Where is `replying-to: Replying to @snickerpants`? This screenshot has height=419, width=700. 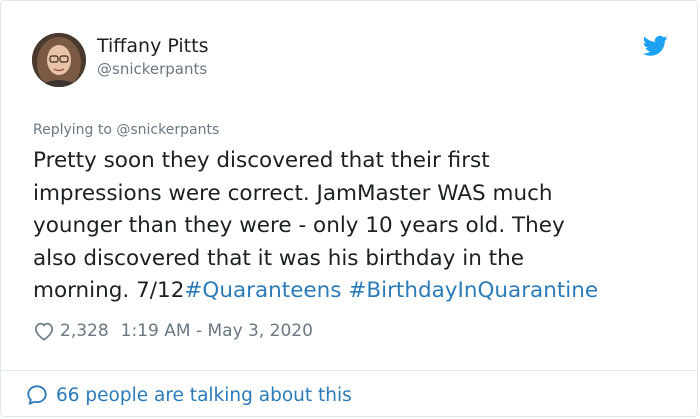 replying-to: Replying to @snickerpants is located at coordinates (126, 130).